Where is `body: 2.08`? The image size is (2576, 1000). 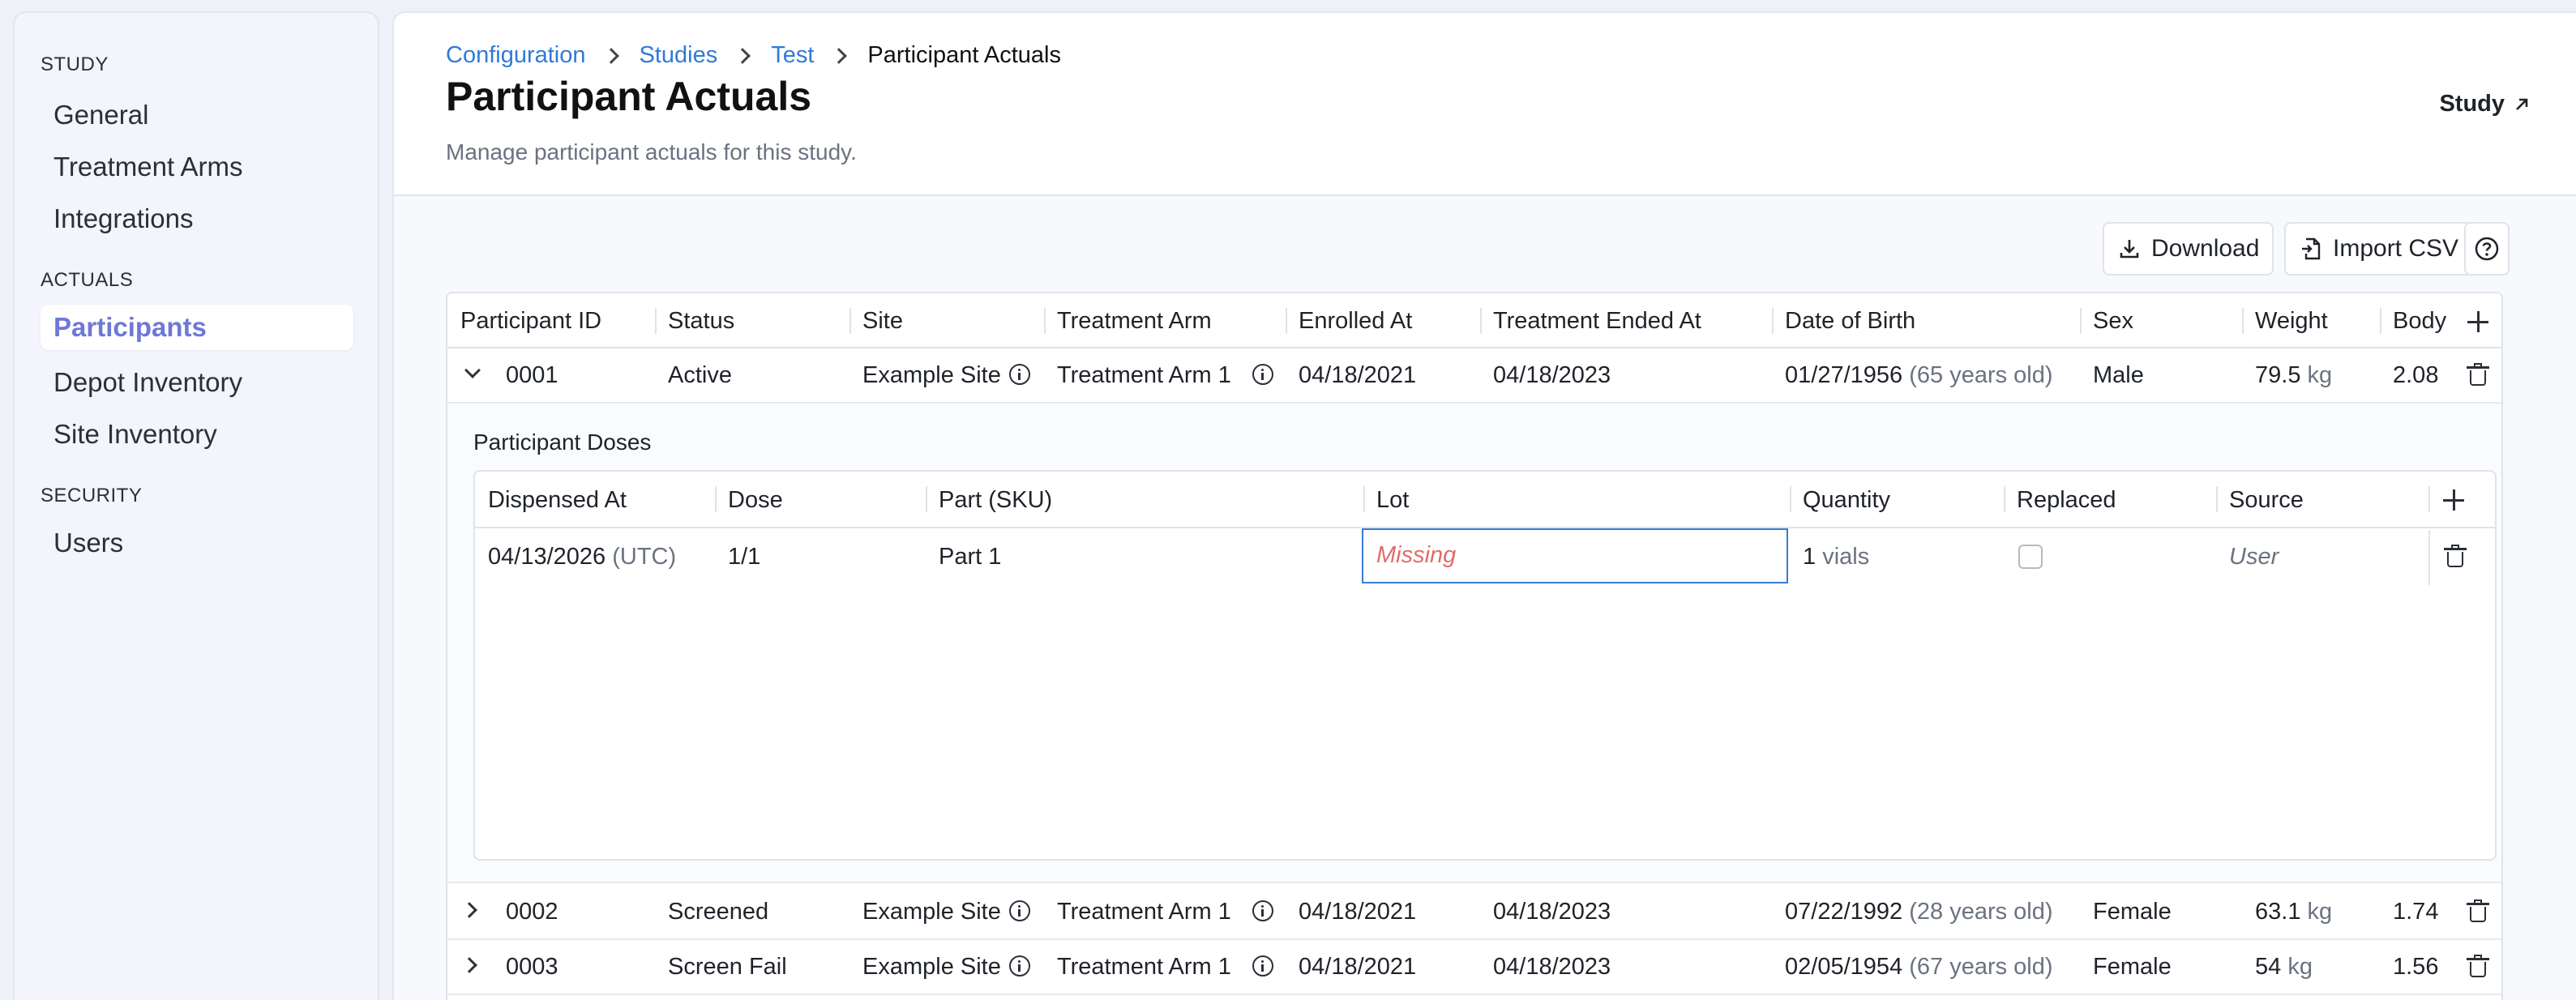 body: 2.08 is located at coordinates (2416, 375).